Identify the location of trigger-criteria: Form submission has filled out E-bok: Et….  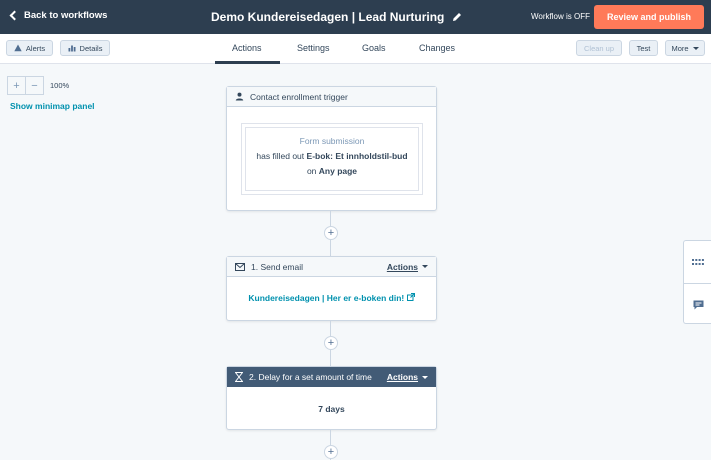
(332, 159).